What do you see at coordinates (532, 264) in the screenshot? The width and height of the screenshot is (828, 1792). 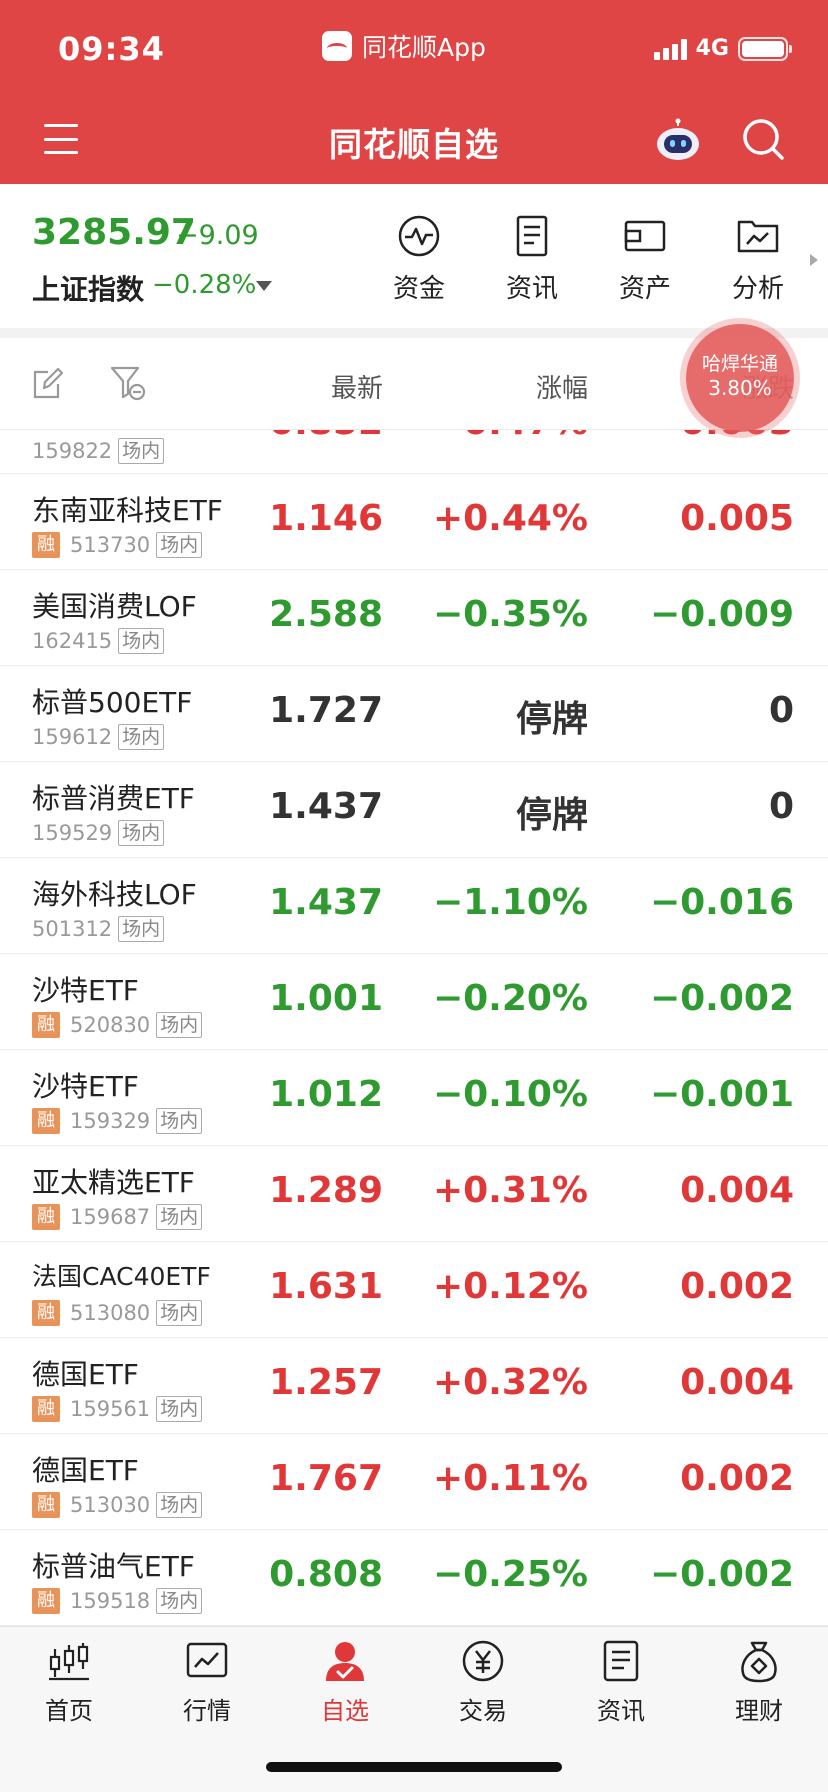 I see `quick-news-button: 资讯` at bounding box center [532, 264].